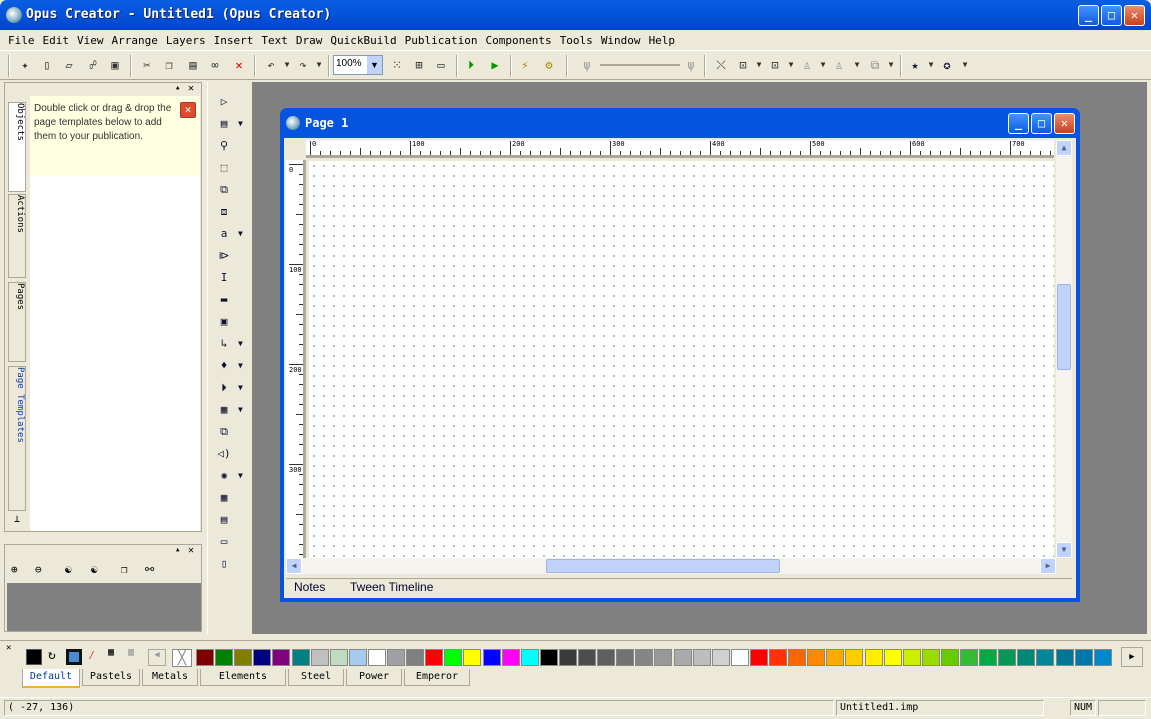 Image resolution: width=1151 pixels, height=719 pixels. Describe the element at coordinates (149, 569) in the screenshot. I see `page-link-icon: ⚯` at that location.